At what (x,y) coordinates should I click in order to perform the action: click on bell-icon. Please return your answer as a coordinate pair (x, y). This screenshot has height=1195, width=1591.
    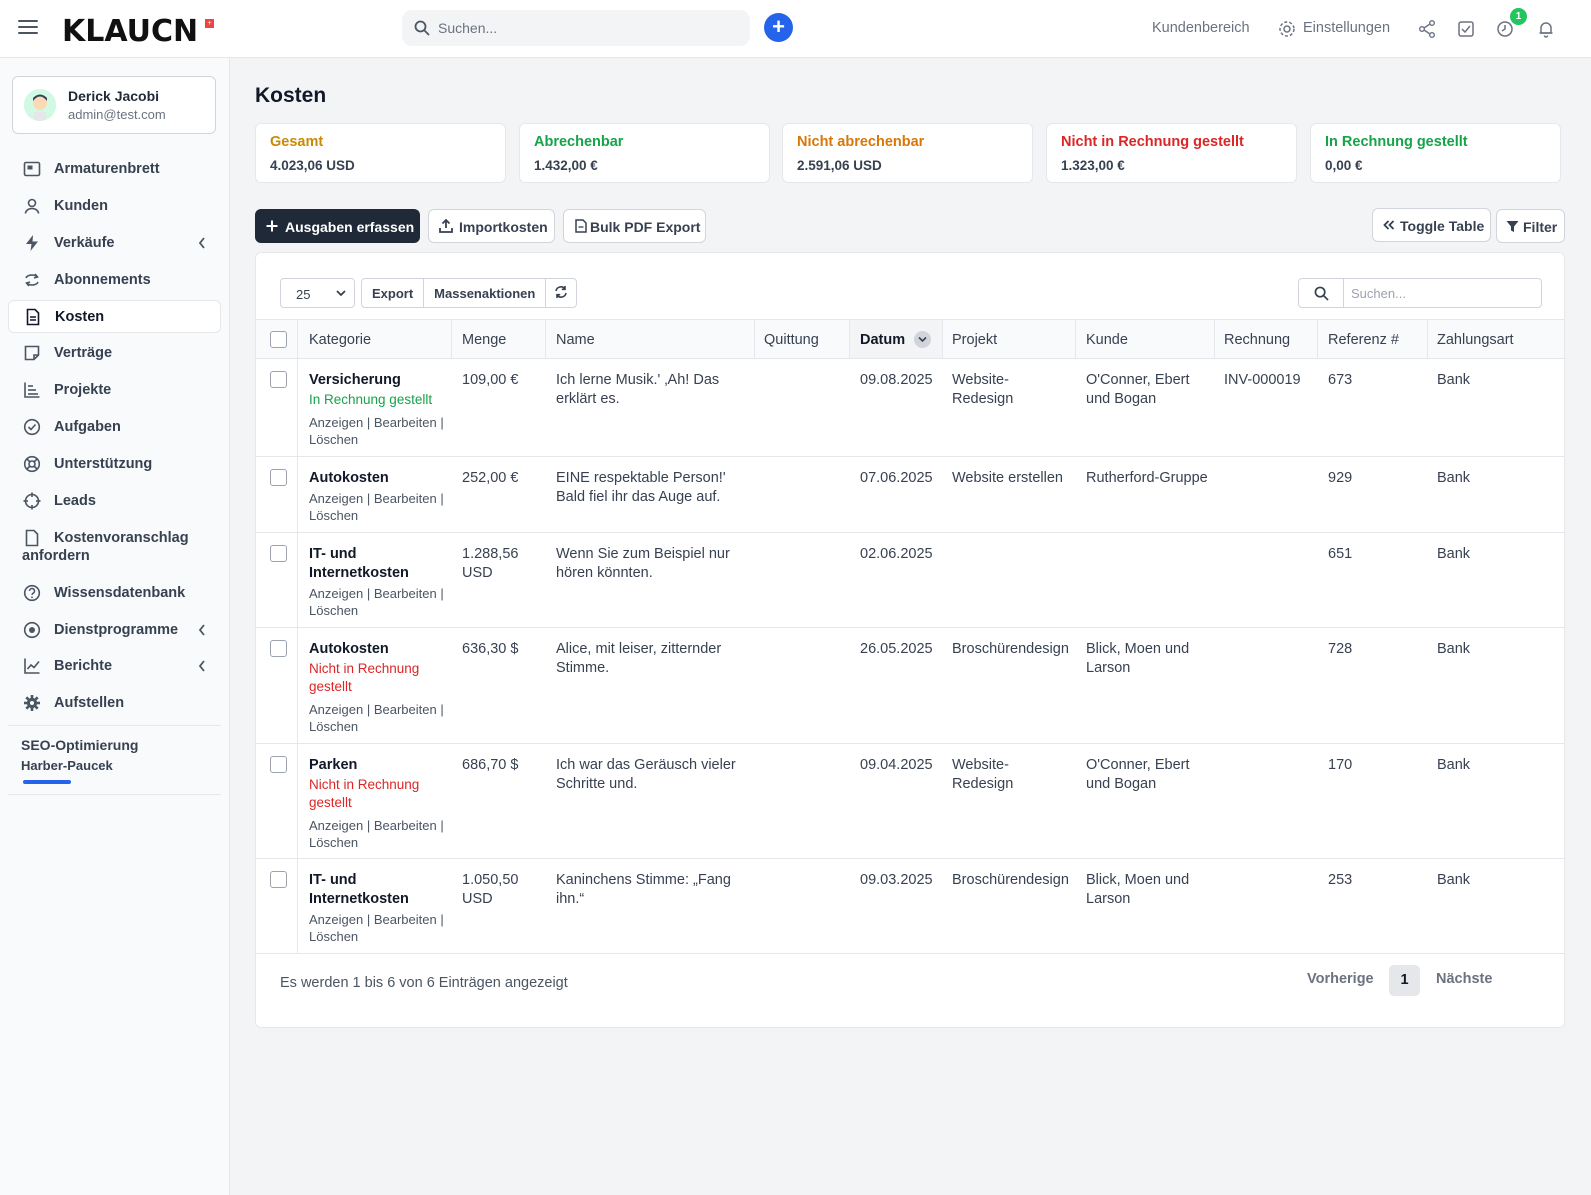
    Looking at the image, I should click on (1546, 29).